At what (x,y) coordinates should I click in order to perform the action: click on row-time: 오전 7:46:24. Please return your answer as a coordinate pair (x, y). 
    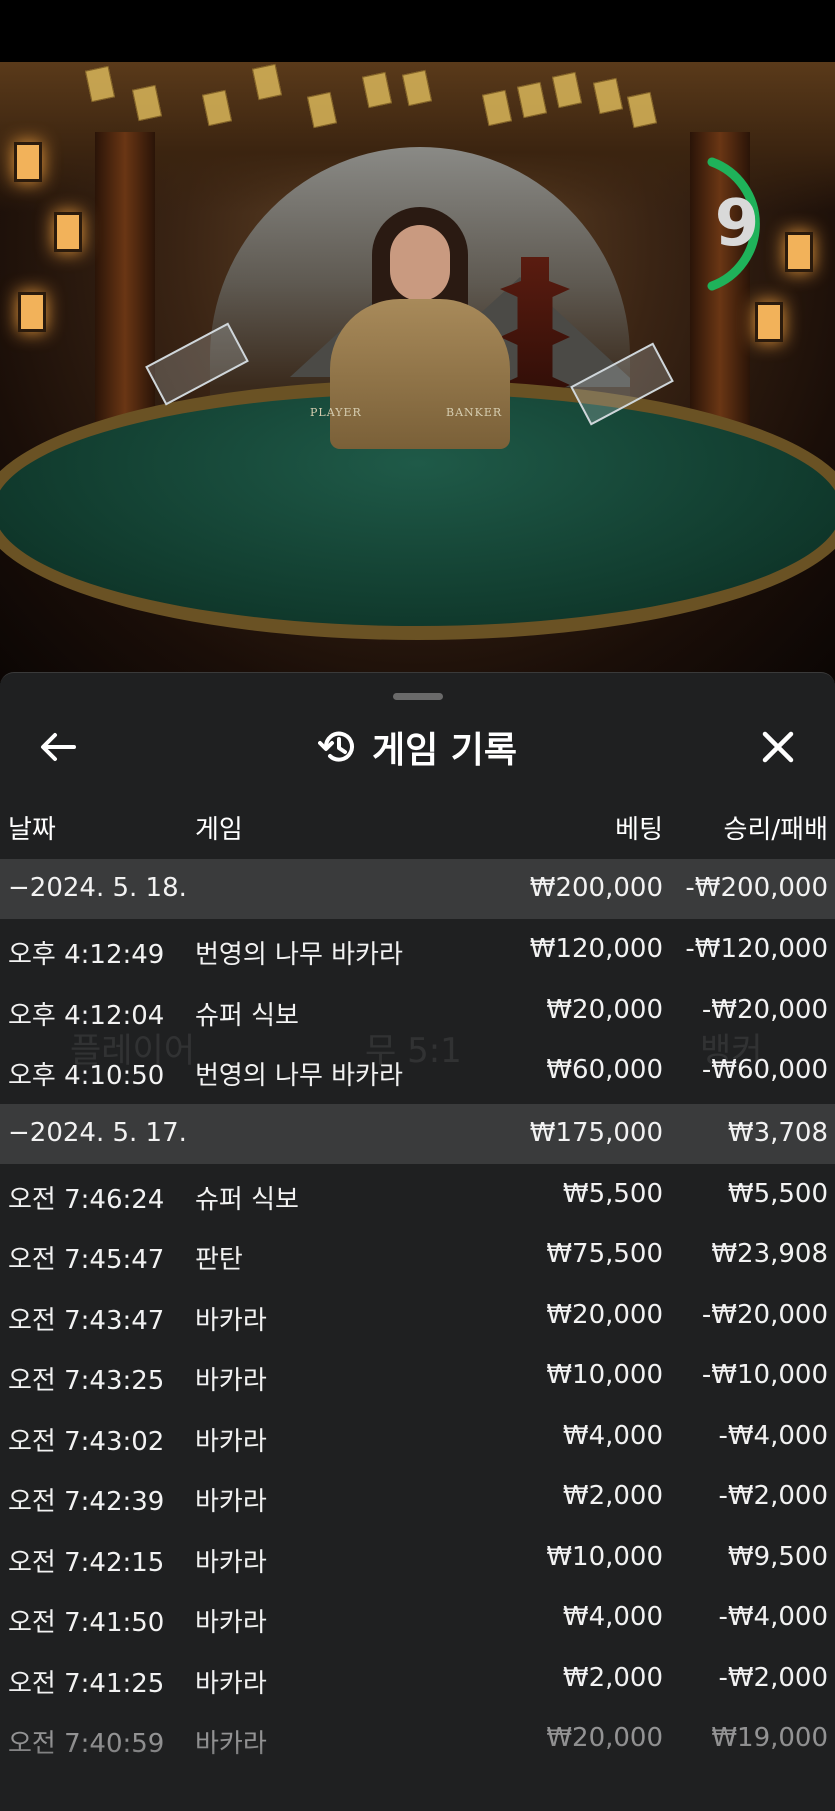
    Looking at the image, I should click on (86, 1199).